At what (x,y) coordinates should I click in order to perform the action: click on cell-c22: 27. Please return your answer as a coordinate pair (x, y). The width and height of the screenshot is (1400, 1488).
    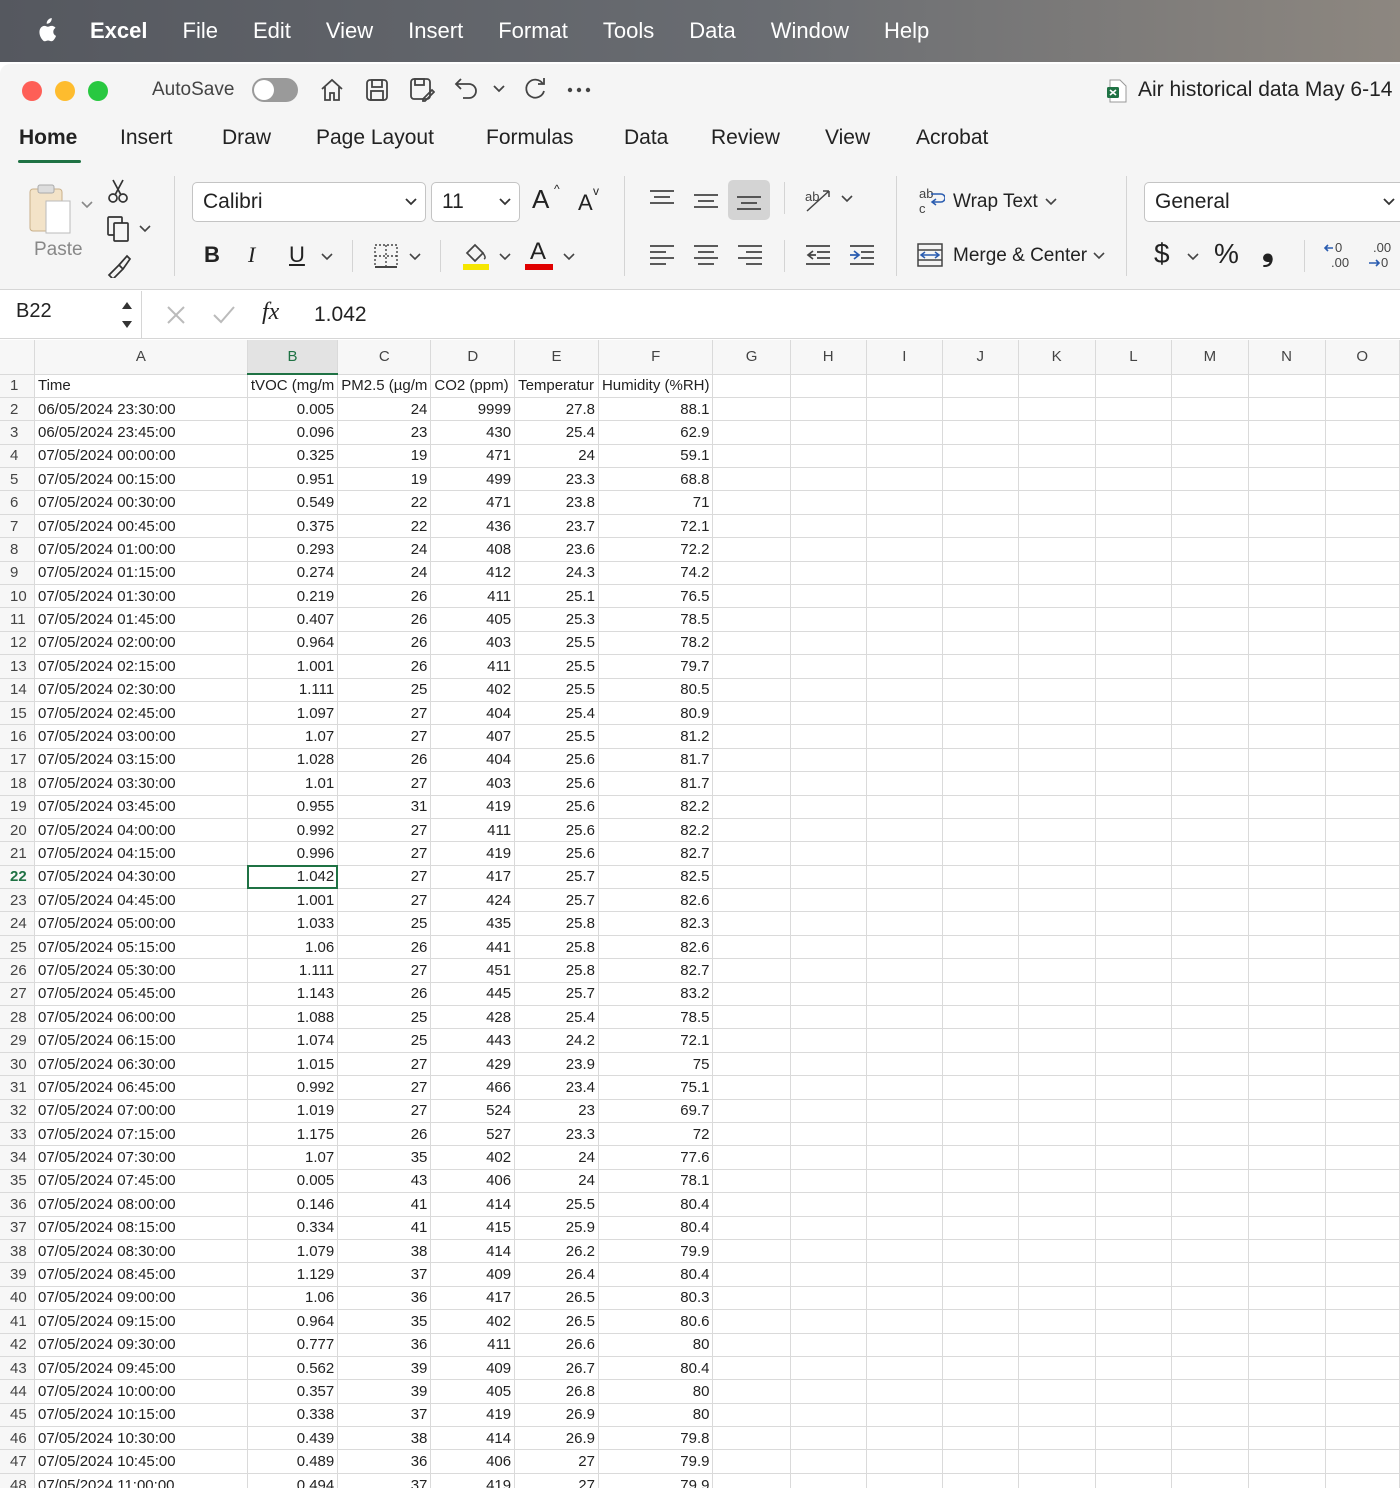
    Looking at the image, I should click on (384, 877).